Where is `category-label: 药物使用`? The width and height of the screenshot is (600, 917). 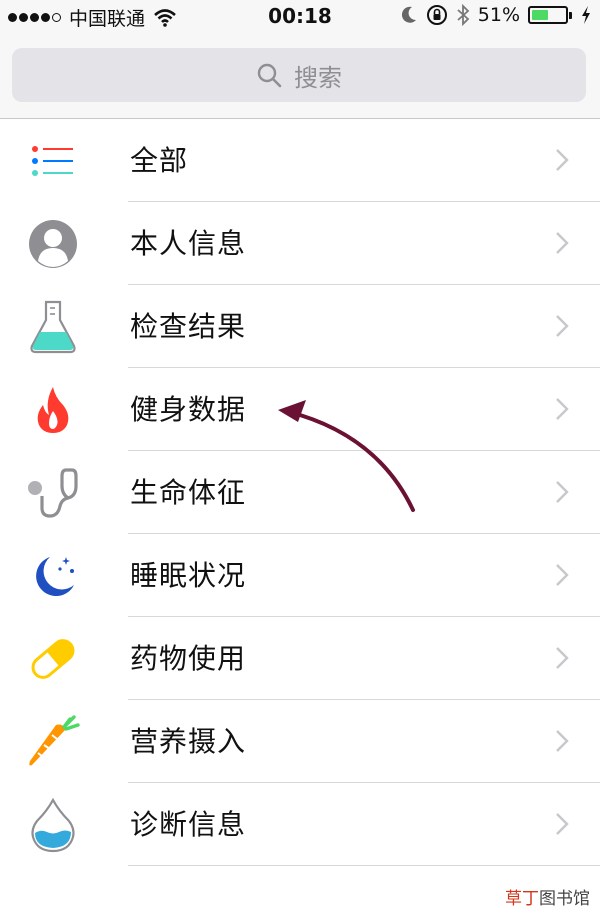
category-label: 药物使用 is located at coordinates (188, 658).